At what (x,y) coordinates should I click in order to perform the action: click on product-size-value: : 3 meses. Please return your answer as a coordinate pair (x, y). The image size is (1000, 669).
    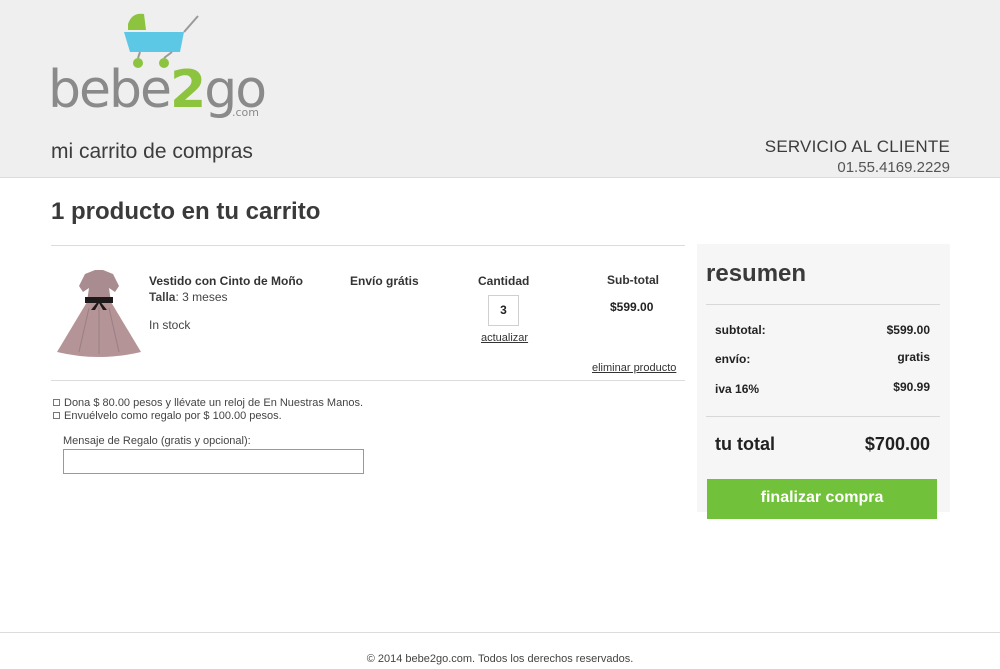
    Looking at the image, I should click on (201, 297).